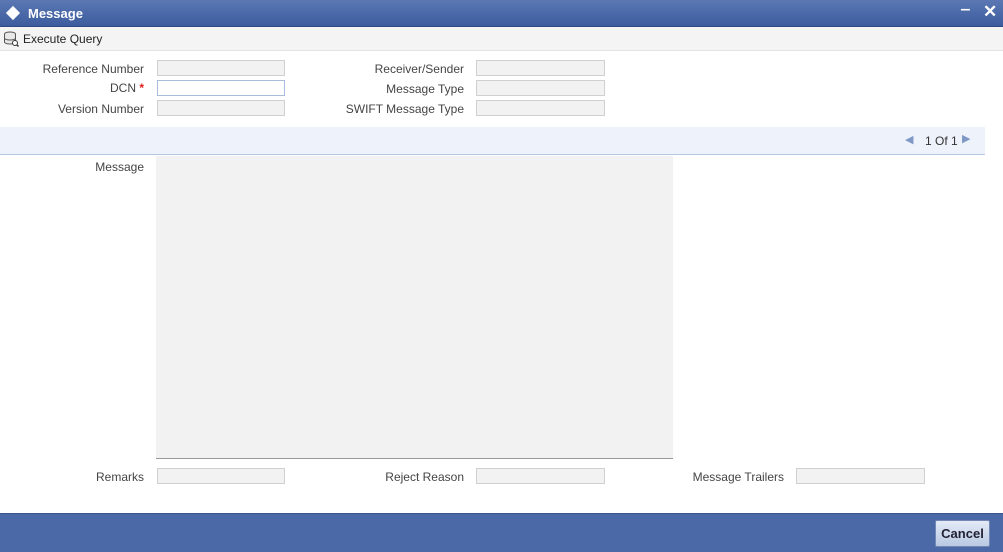 This screenshot has width=1003, height=552. Describe the element at coordinates (419, 69) in the screenshot. I see `receiver-sender-label: Receiver/Sender` at that location.